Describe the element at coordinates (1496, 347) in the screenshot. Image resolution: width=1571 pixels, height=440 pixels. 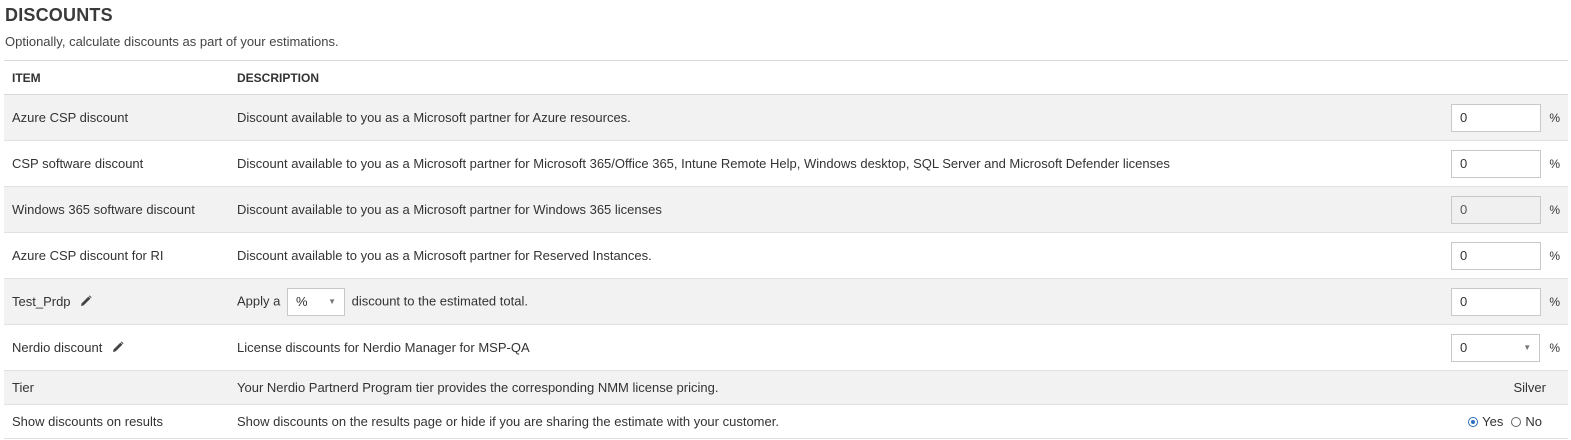
I see `nerdio-discount-select: 0 ▼` at that location.